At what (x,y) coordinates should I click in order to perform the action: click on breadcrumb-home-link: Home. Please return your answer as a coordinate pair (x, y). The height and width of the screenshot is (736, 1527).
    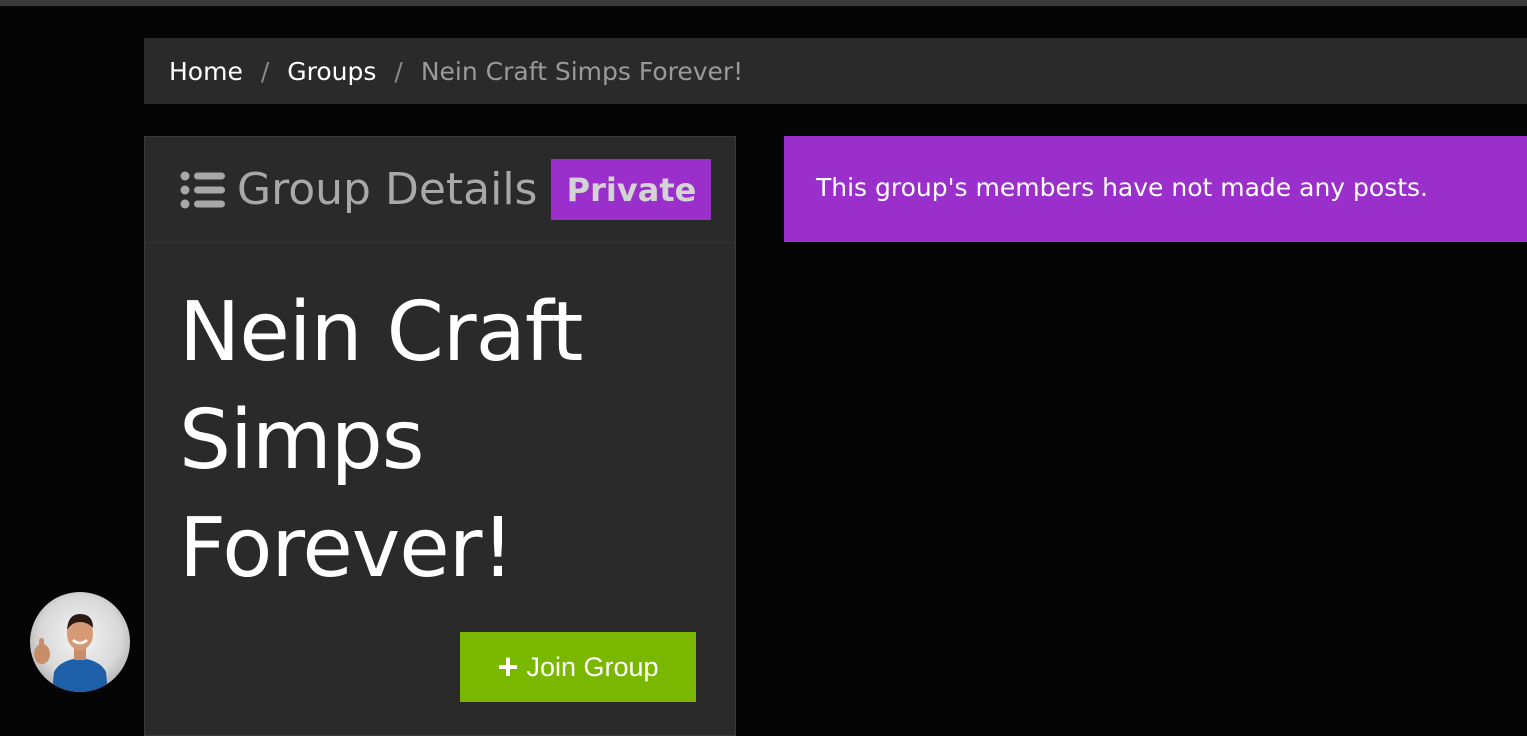
    Looking at the image, I should click on (206, 71).